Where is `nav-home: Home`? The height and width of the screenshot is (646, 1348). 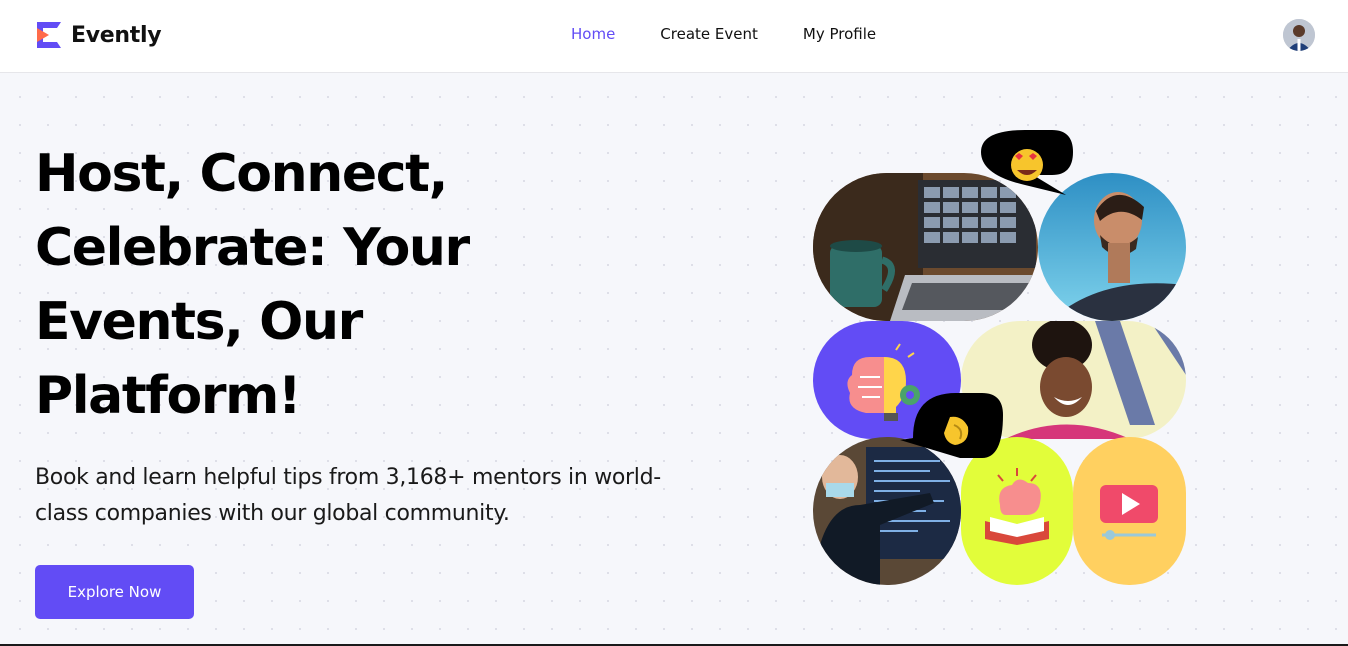 nav-home: Home is located at coordinates (593, 34).